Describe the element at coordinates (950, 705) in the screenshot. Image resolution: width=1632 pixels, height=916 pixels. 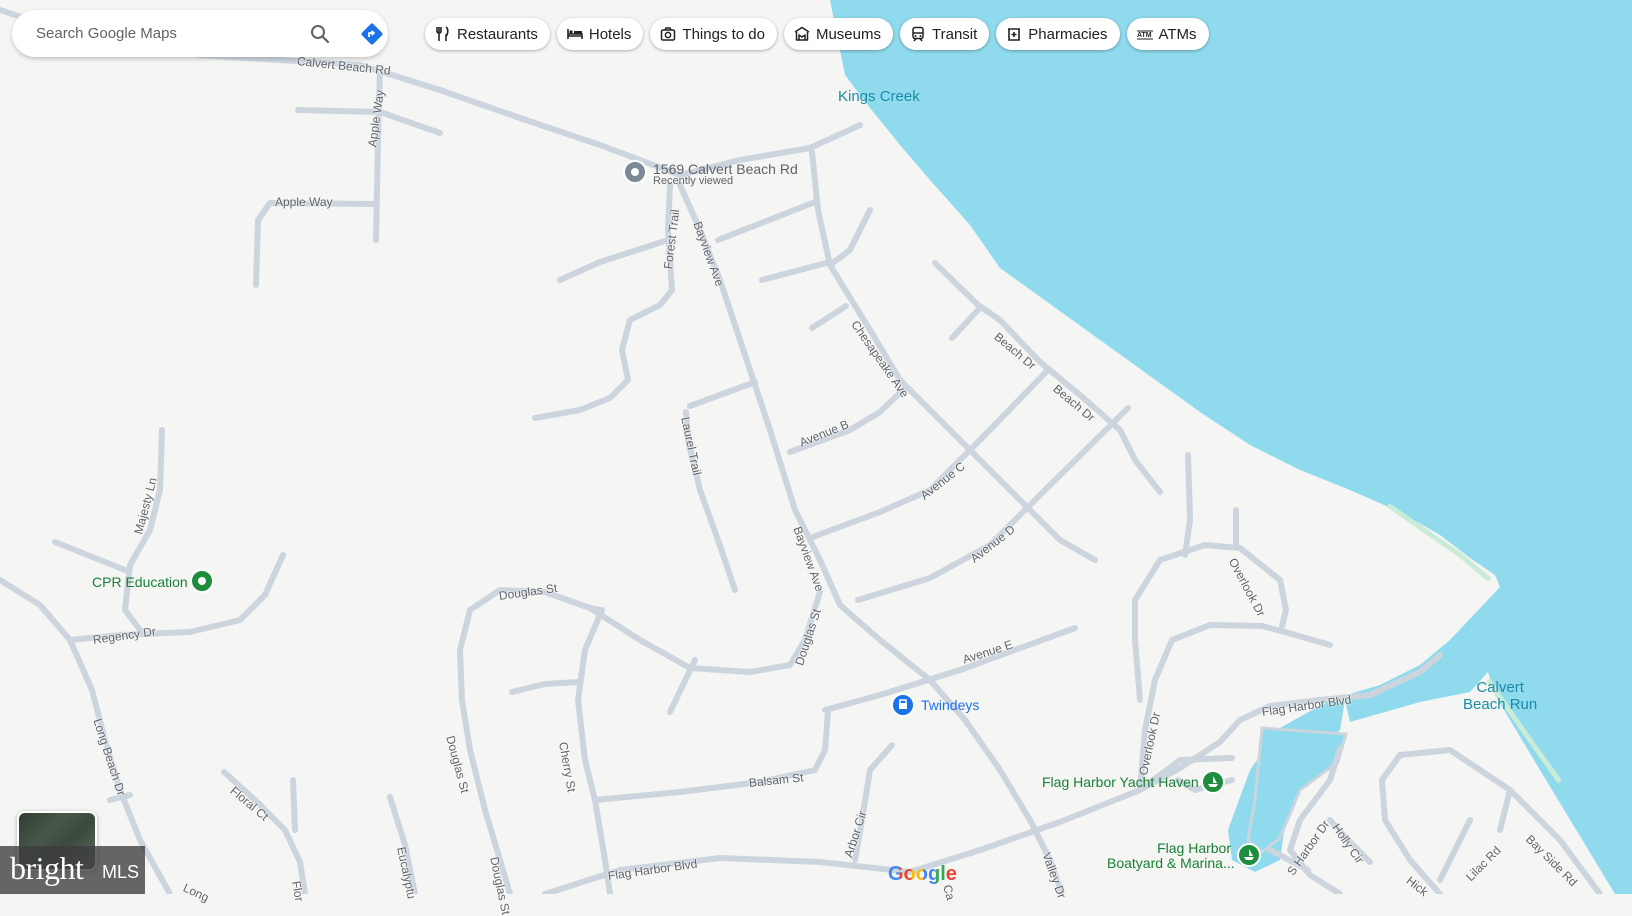
I see `twindeys-label: Twindeys` at that location.